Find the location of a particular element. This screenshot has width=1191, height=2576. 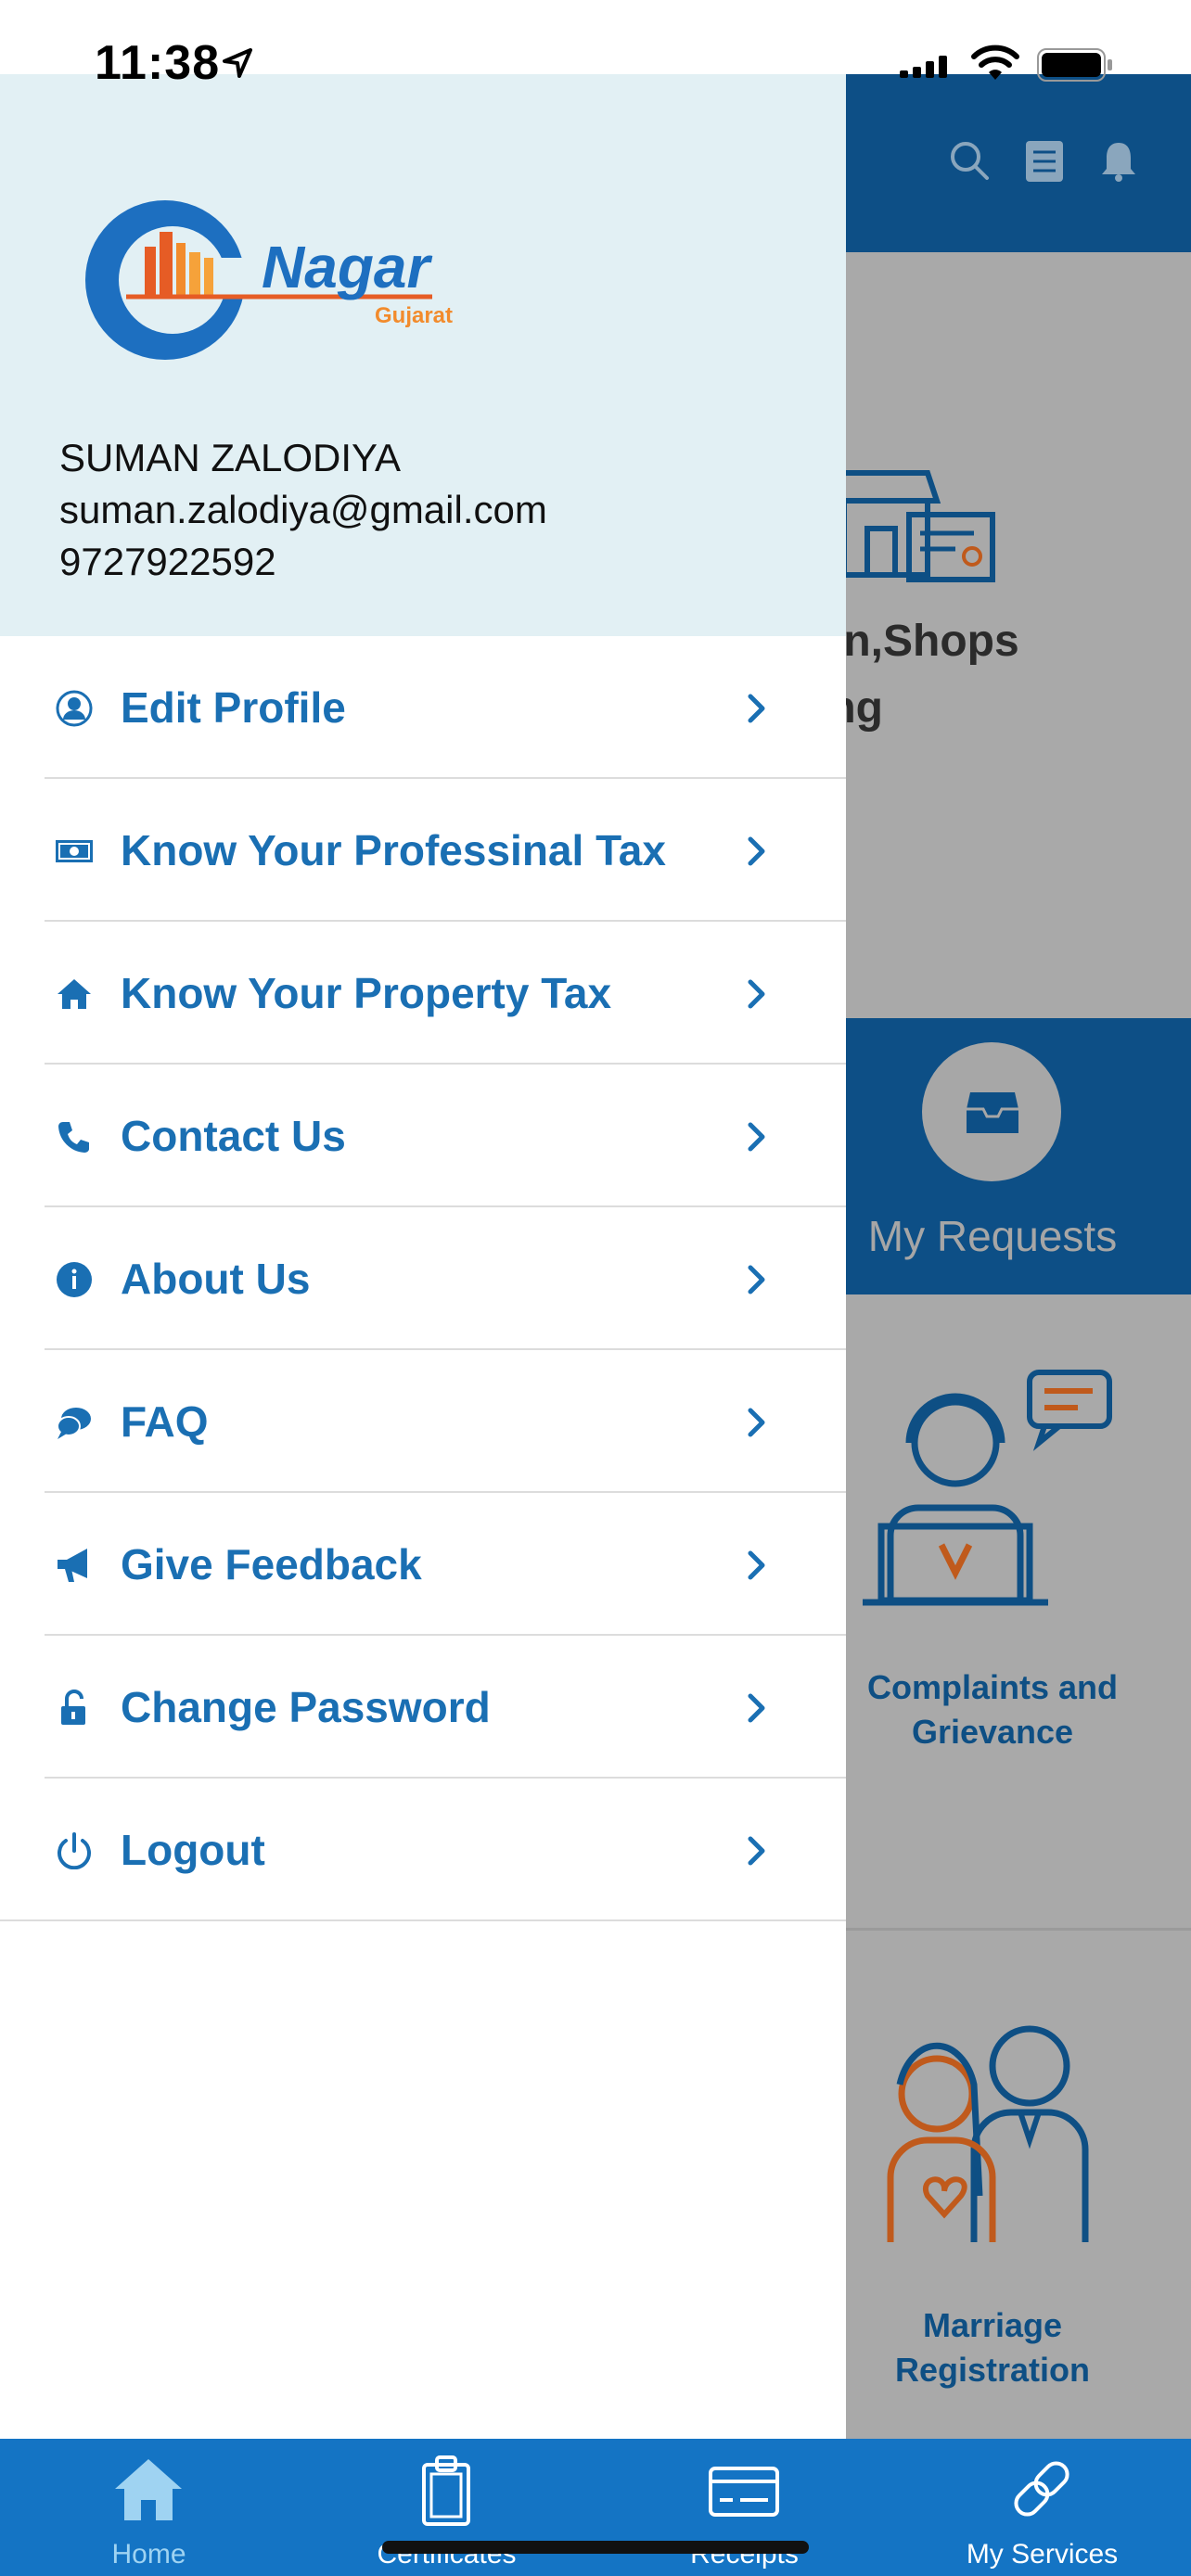

marriage-tile-label: Marriage Registration is located at coordinates (992, 2347).